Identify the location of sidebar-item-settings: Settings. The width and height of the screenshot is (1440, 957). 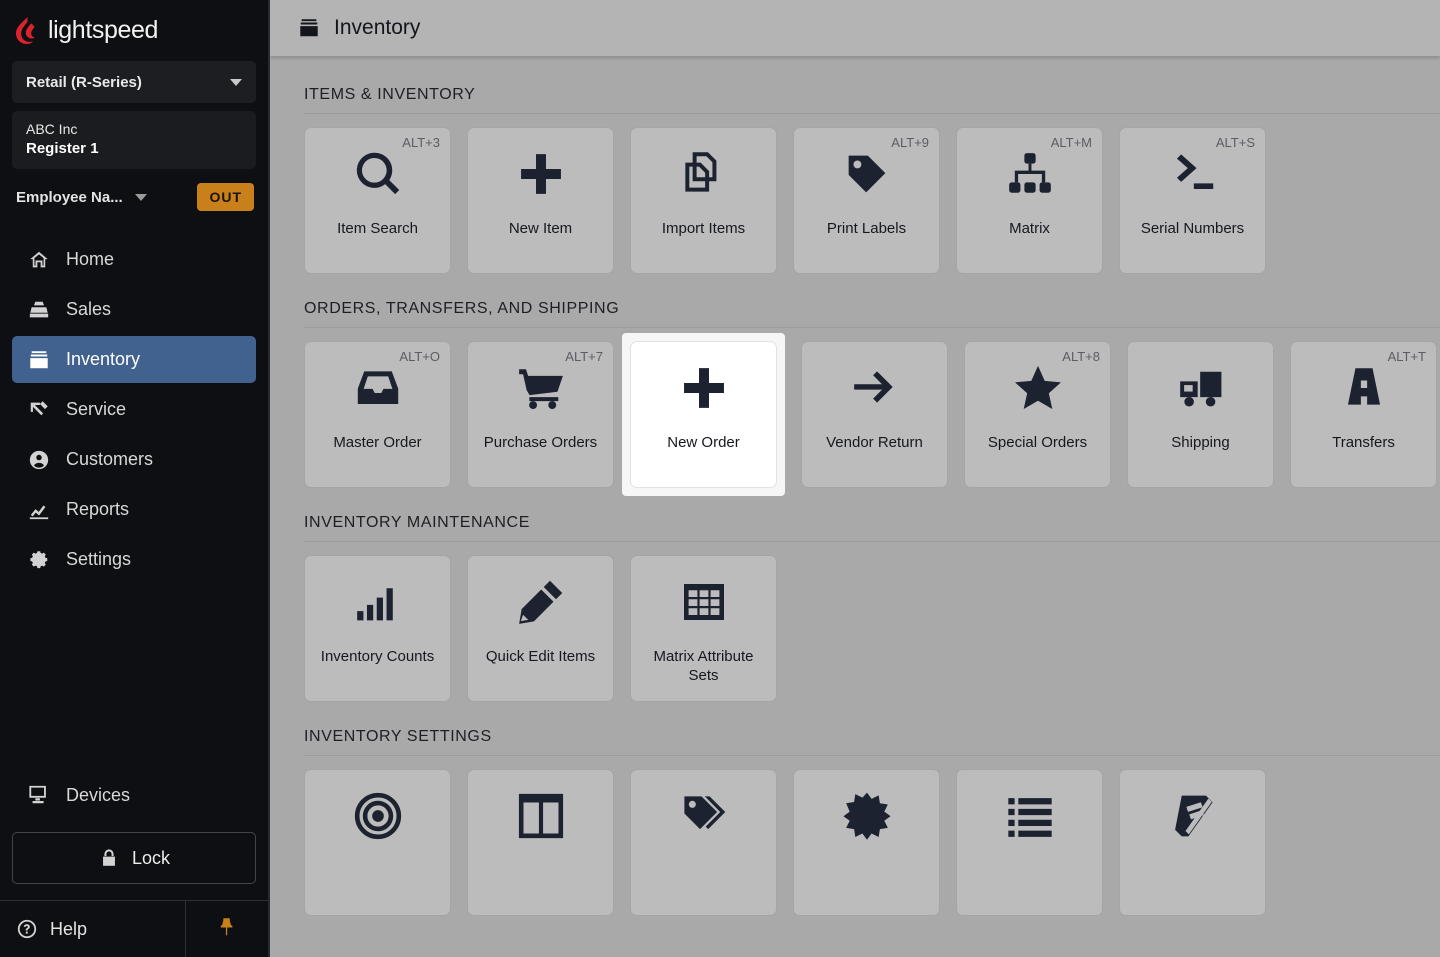
(134, 559).